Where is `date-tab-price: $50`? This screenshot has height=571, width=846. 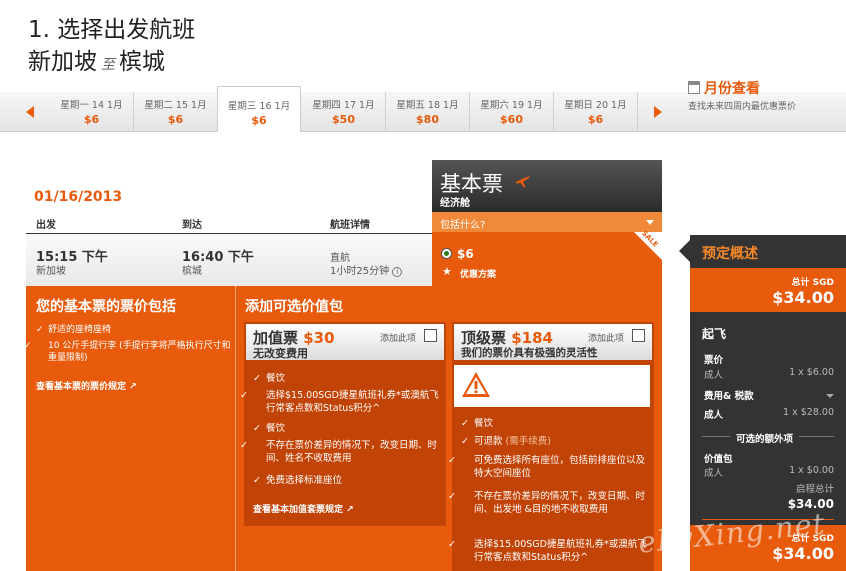 date-tab-price: $50 is located at coordinates (343, 119).